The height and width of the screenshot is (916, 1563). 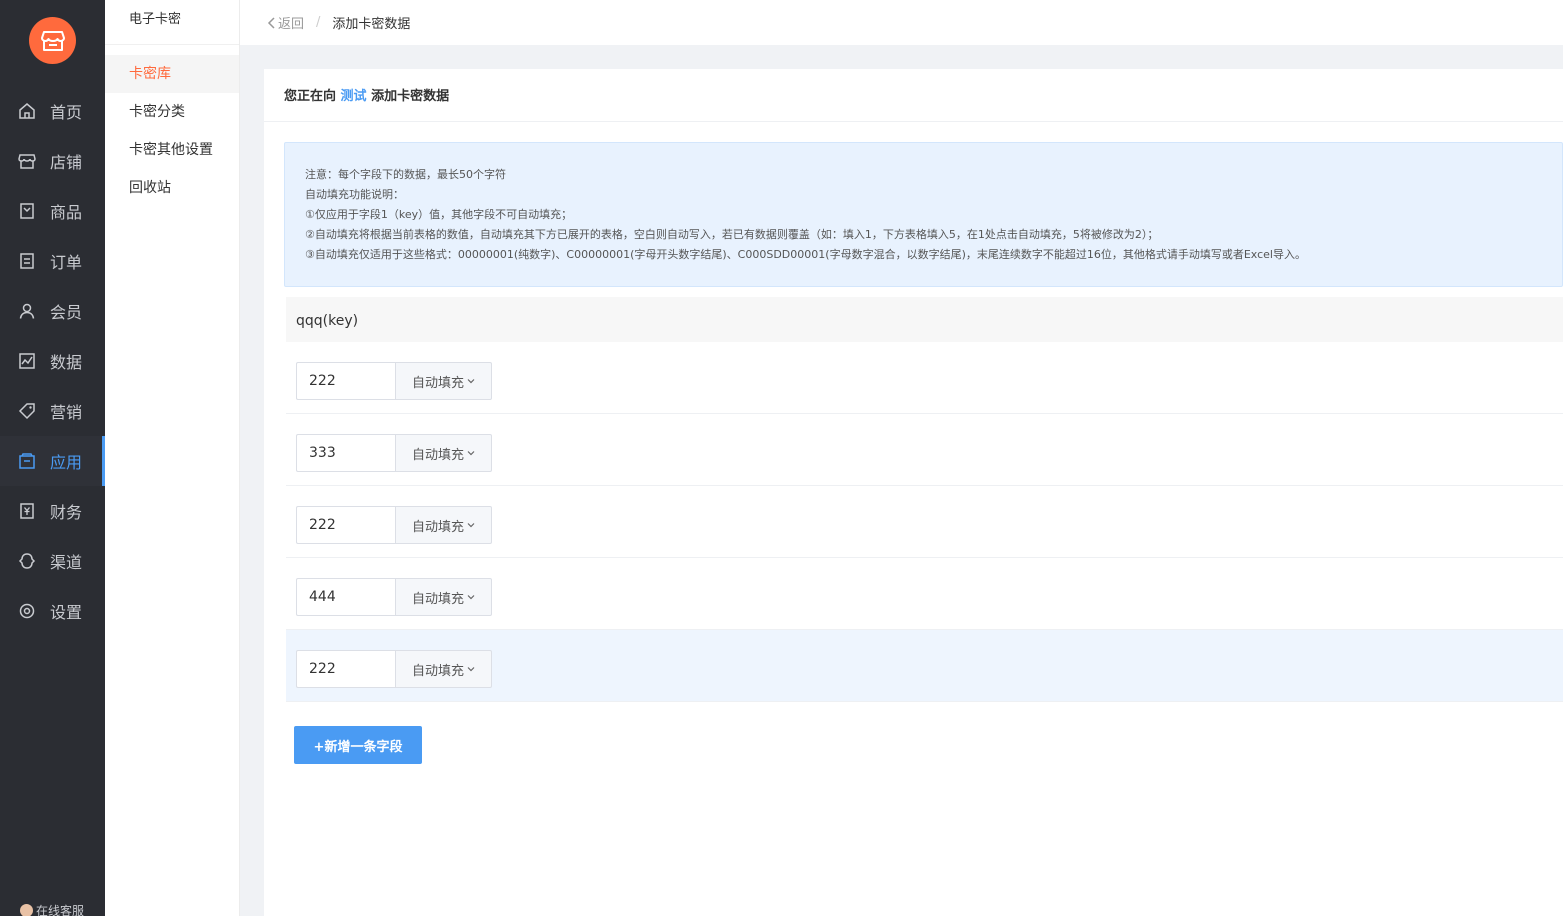 I want to click on sub-item-card-category: 卡密分类, so click(x=172, y=112).